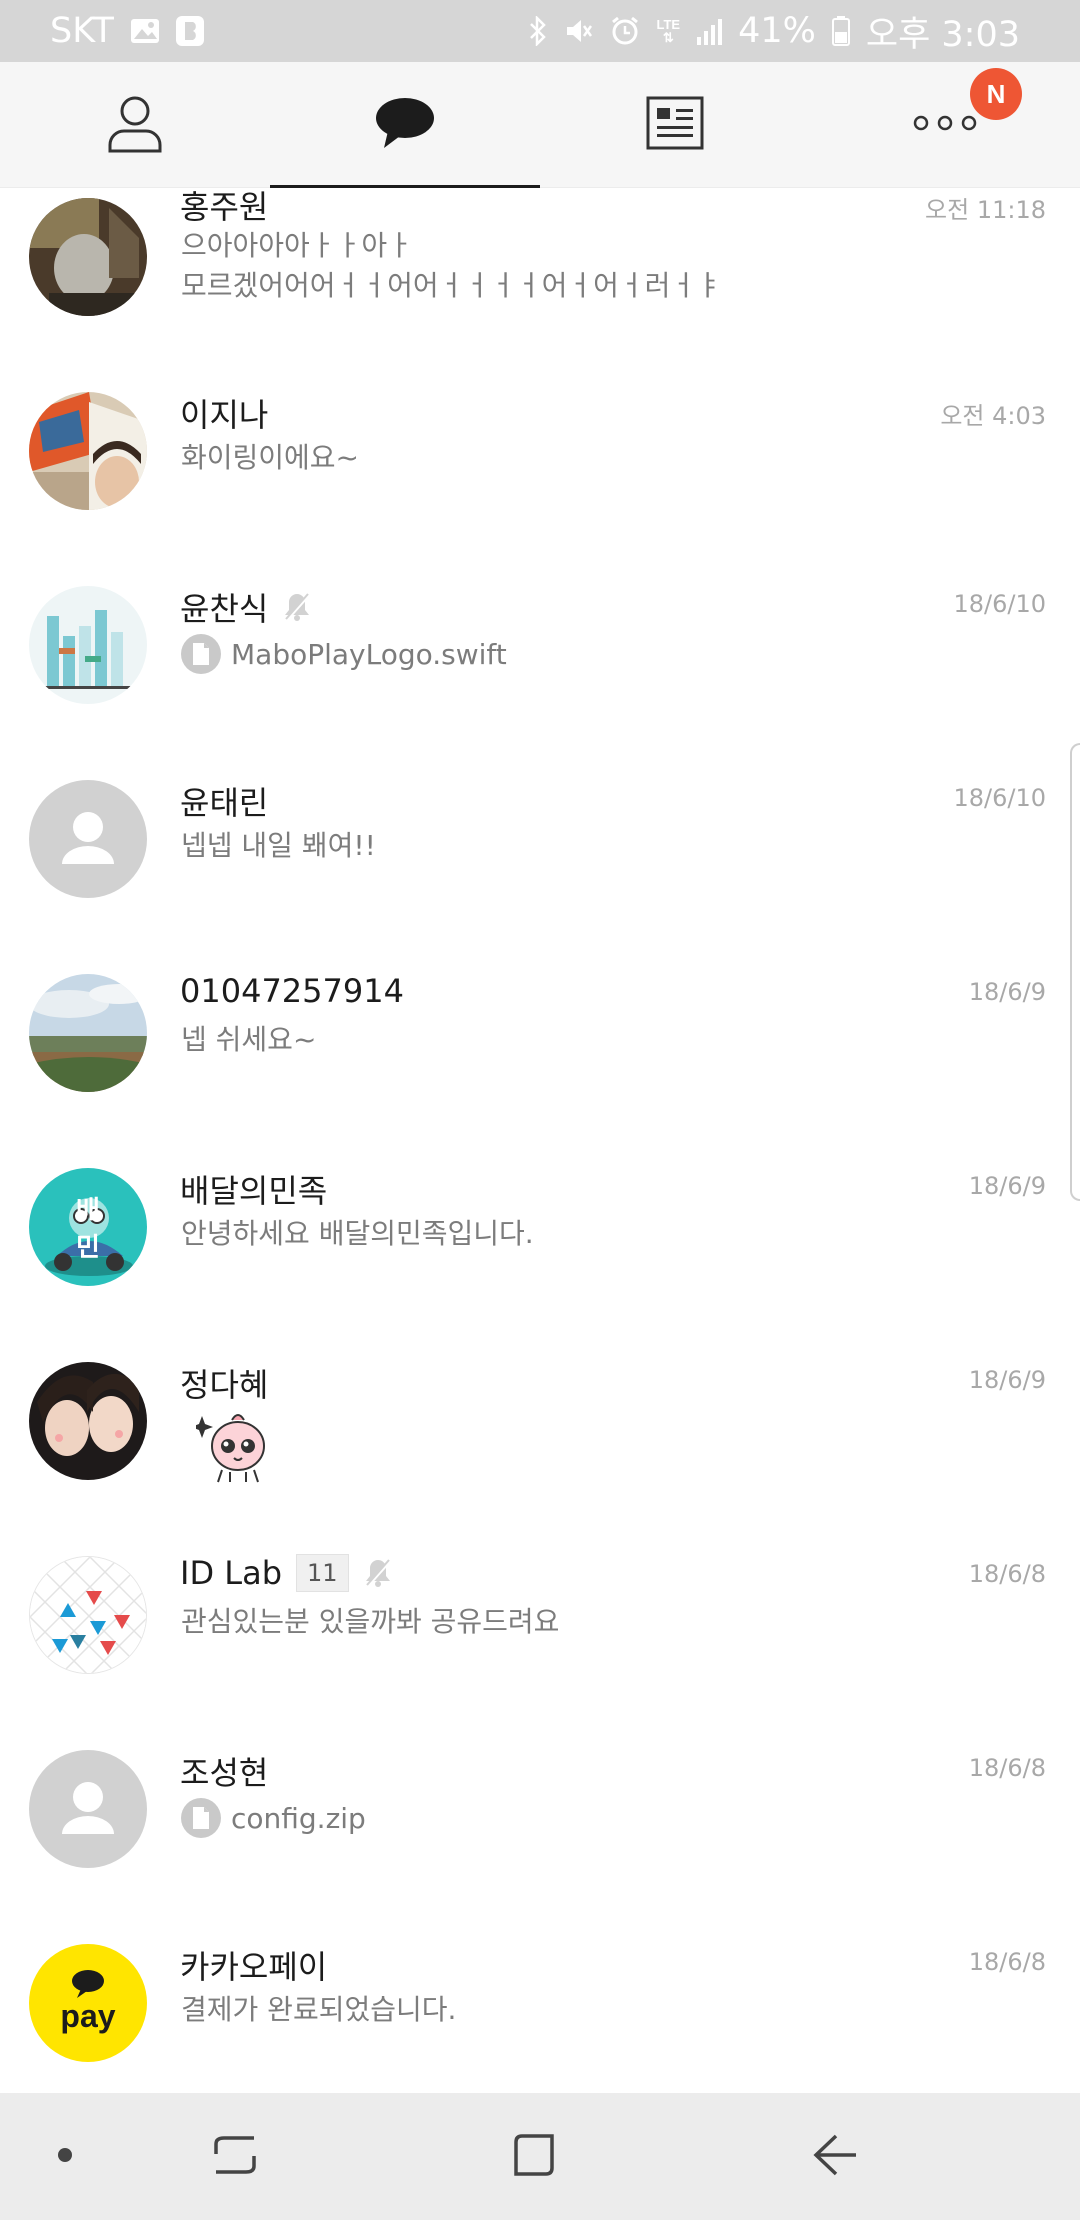 This screenshot has width=1080, height=2220. I want to click on sticker-preview, so click(231, 1448).